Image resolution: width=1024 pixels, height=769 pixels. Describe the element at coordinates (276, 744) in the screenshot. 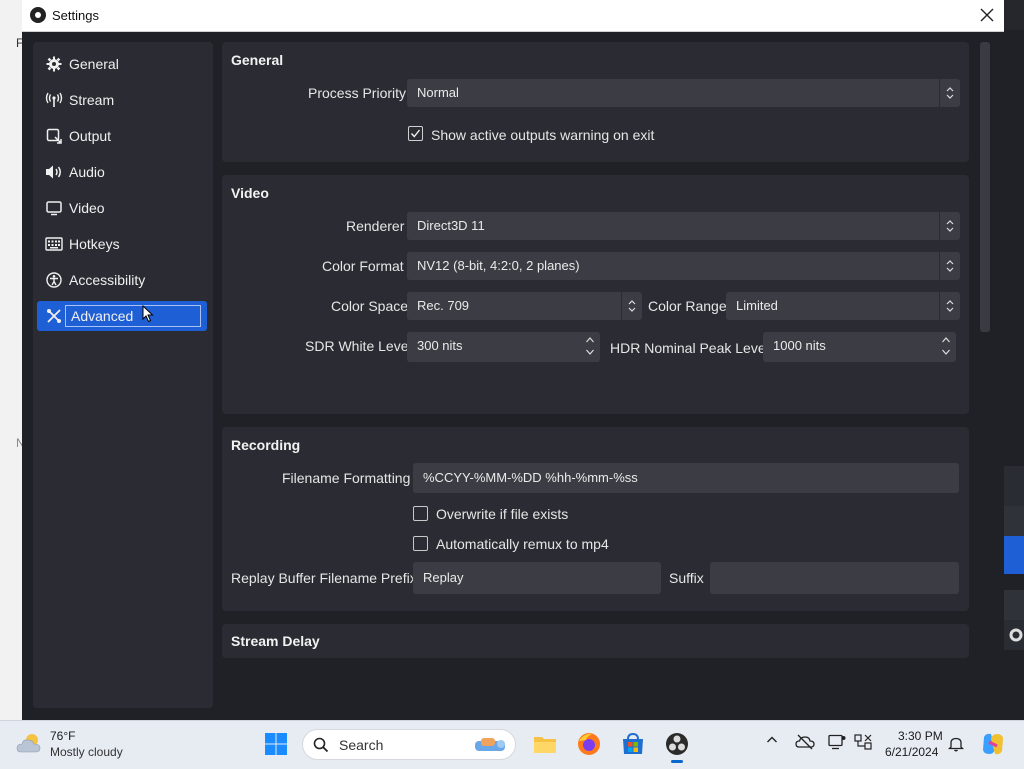

I see `windows-start-icon` at that location.